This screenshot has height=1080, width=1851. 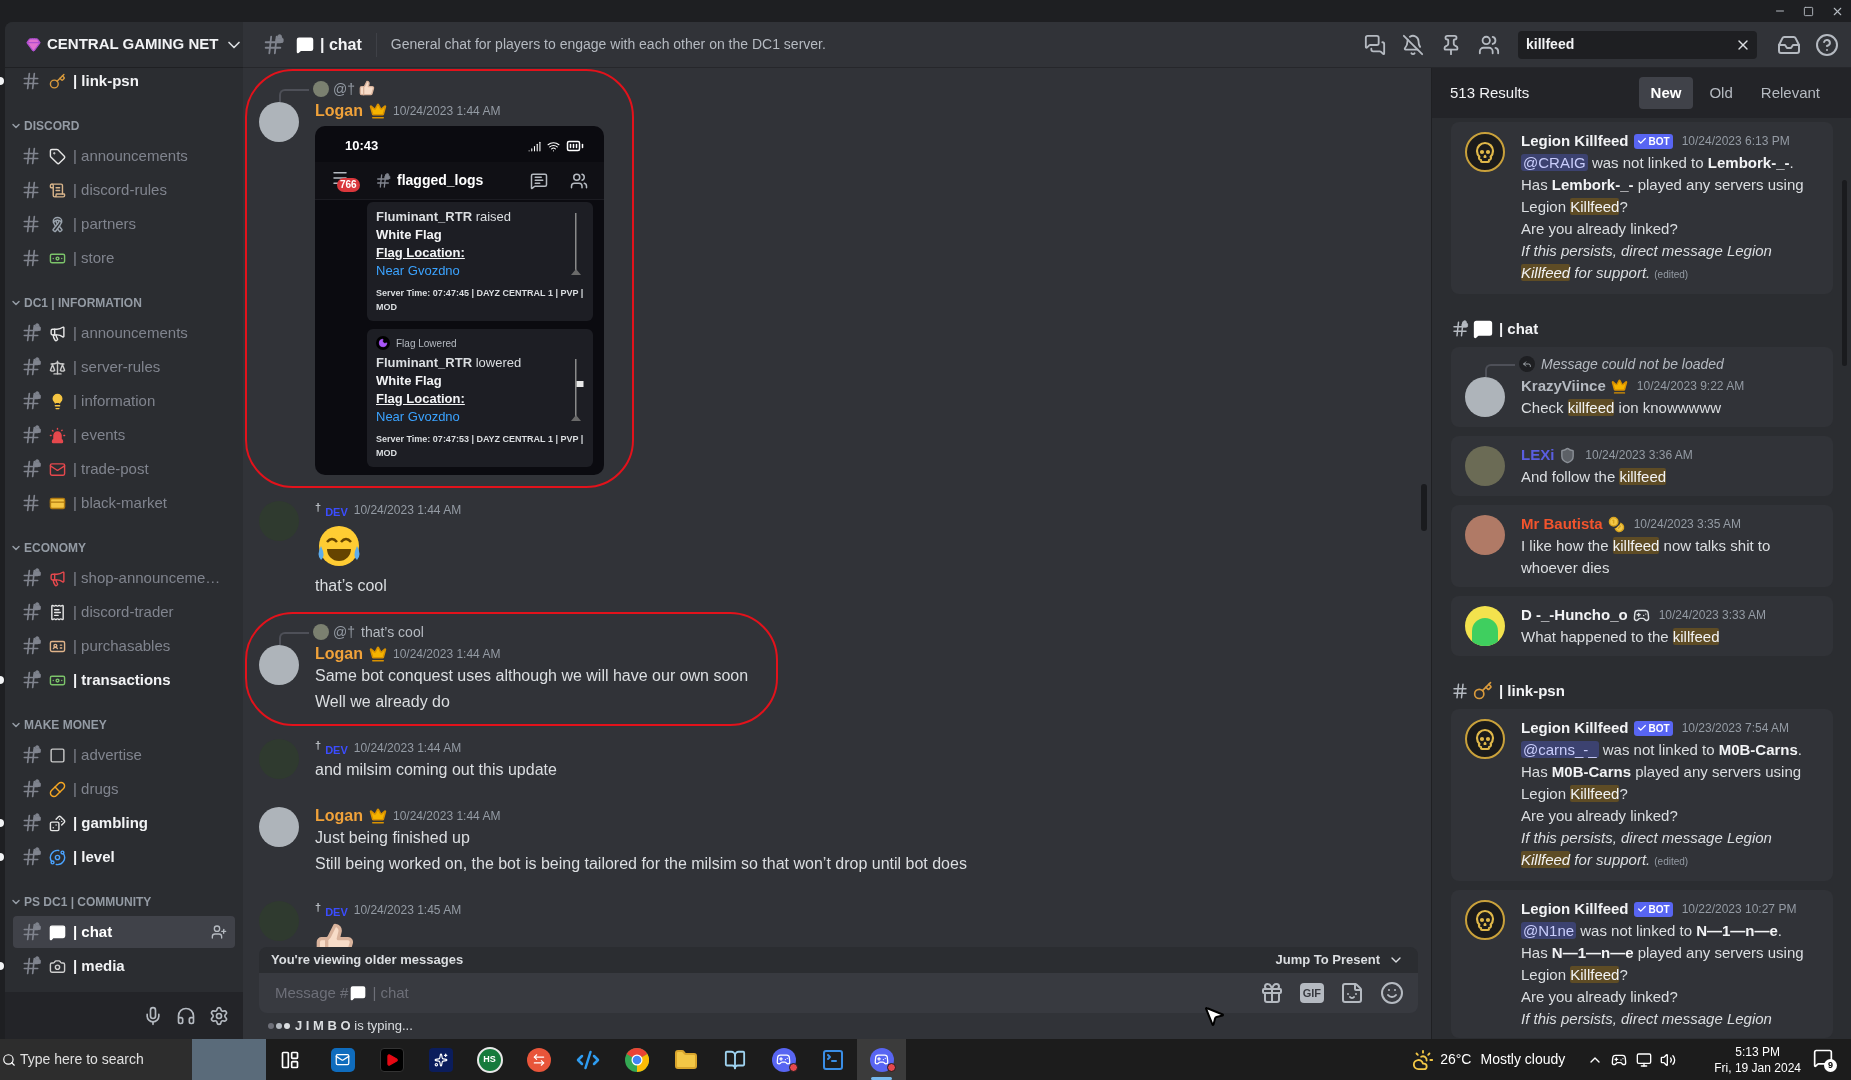 I want to click on channel-item: | black-market, so click(x=124, y=503).